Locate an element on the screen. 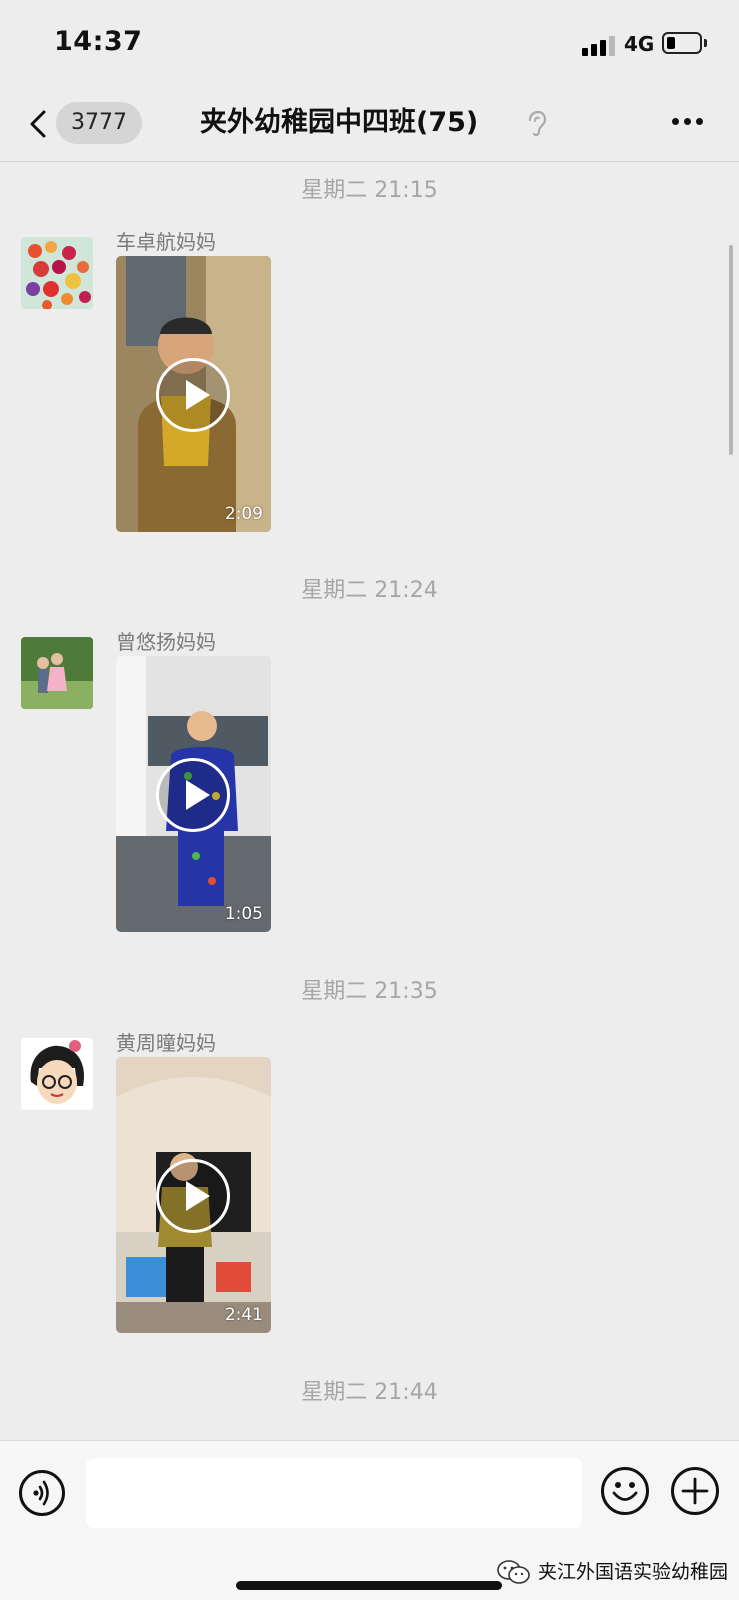 This screenshot has width=739, height=1600. video-duration: 1:05 is located at coordinates (243, 914).